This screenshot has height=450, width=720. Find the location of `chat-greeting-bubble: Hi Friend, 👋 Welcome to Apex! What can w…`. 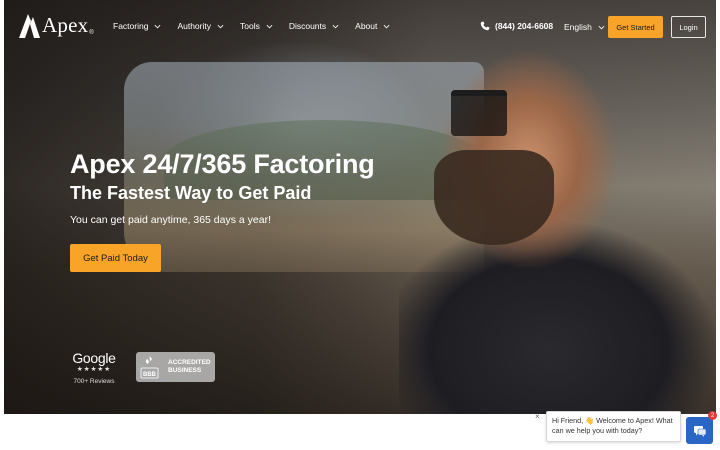

chat-greeting-bubble: Hi Friend, 👋 Welcome to Apex! What can w… is located at coordinates (613, 426).